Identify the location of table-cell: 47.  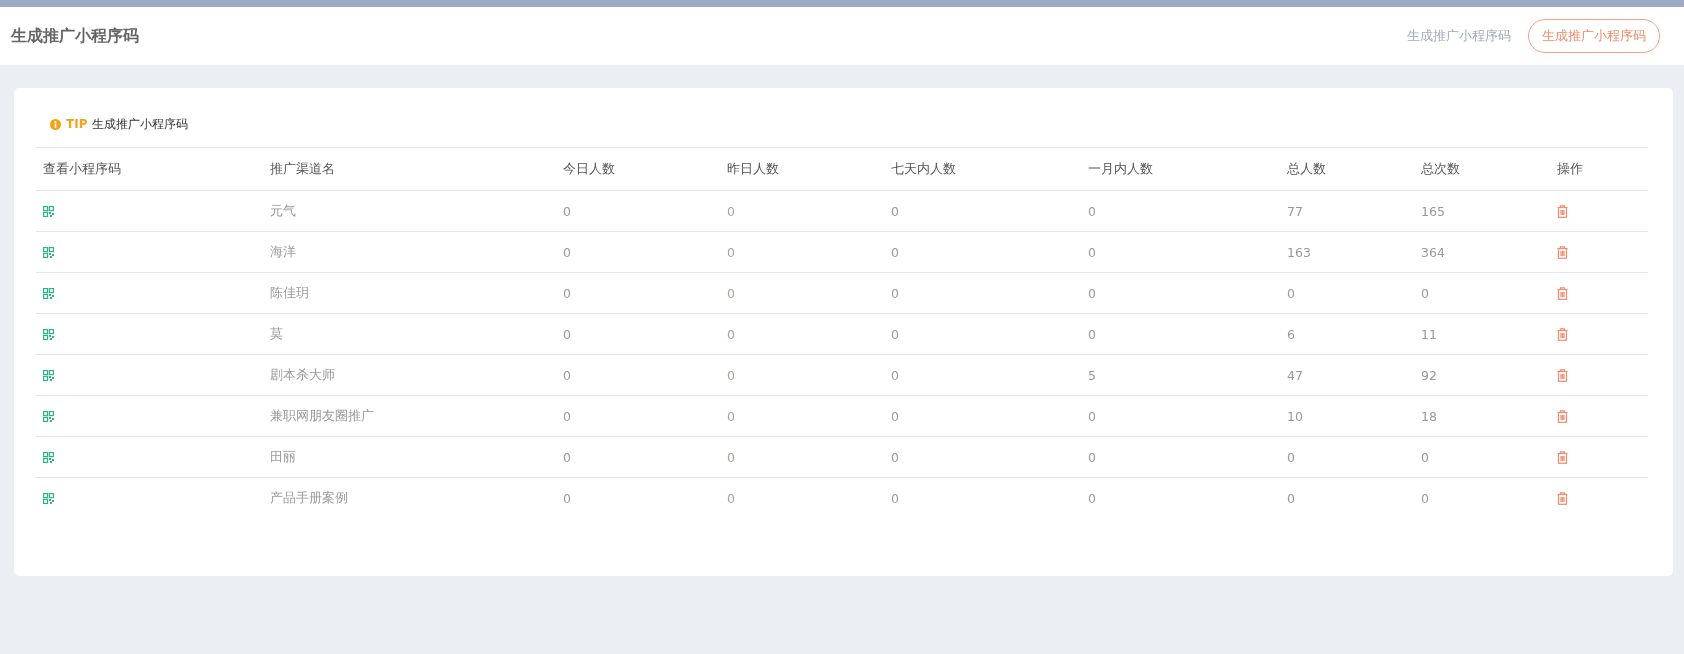
(1295, 375).